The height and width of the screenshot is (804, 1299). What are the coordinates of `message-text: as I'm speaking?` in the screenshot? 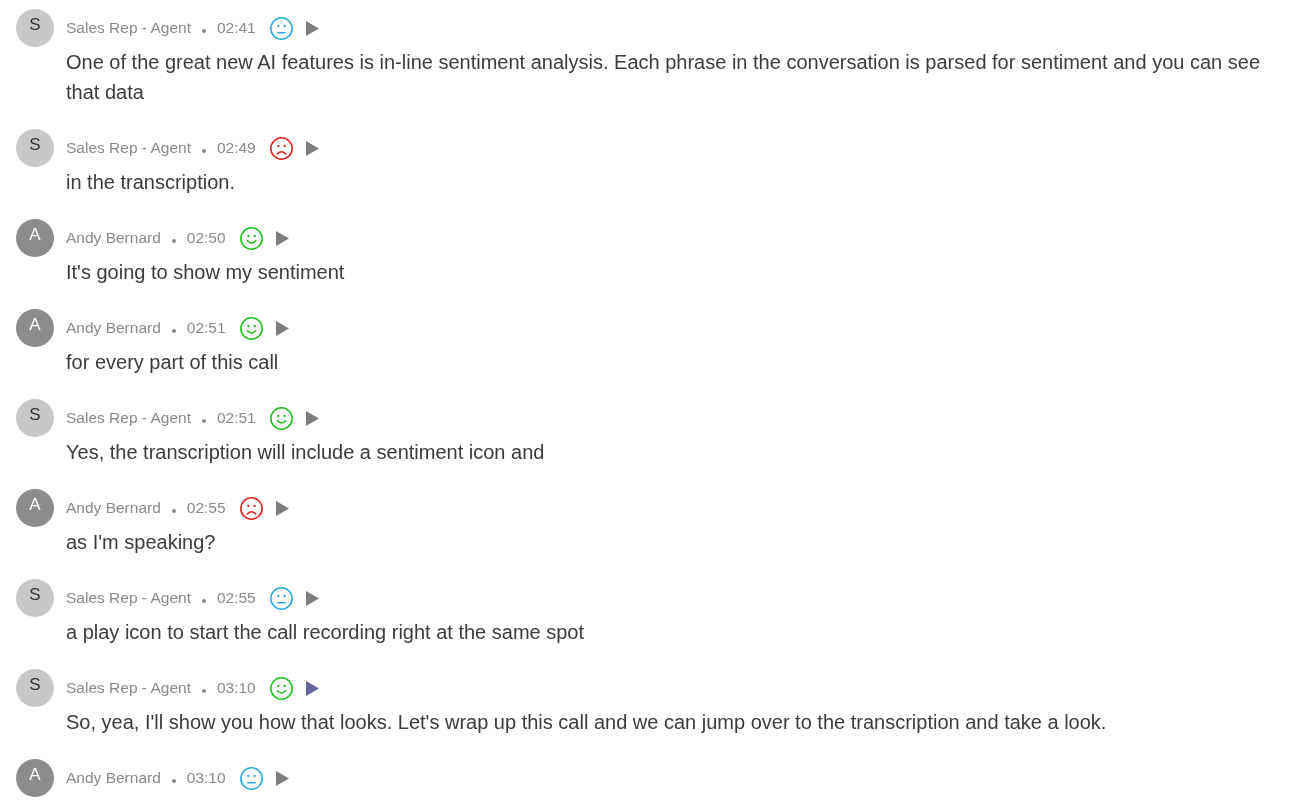 It's located at (141, 542).